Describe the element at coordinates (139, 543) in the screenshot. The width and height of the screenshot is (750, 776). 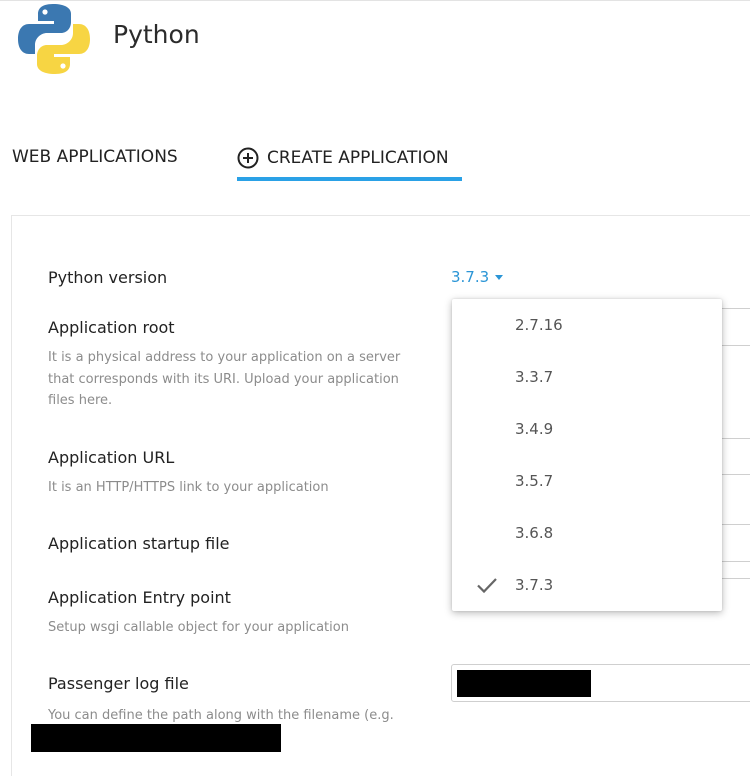
I see `startup-file-label: Application startup file` at that location.